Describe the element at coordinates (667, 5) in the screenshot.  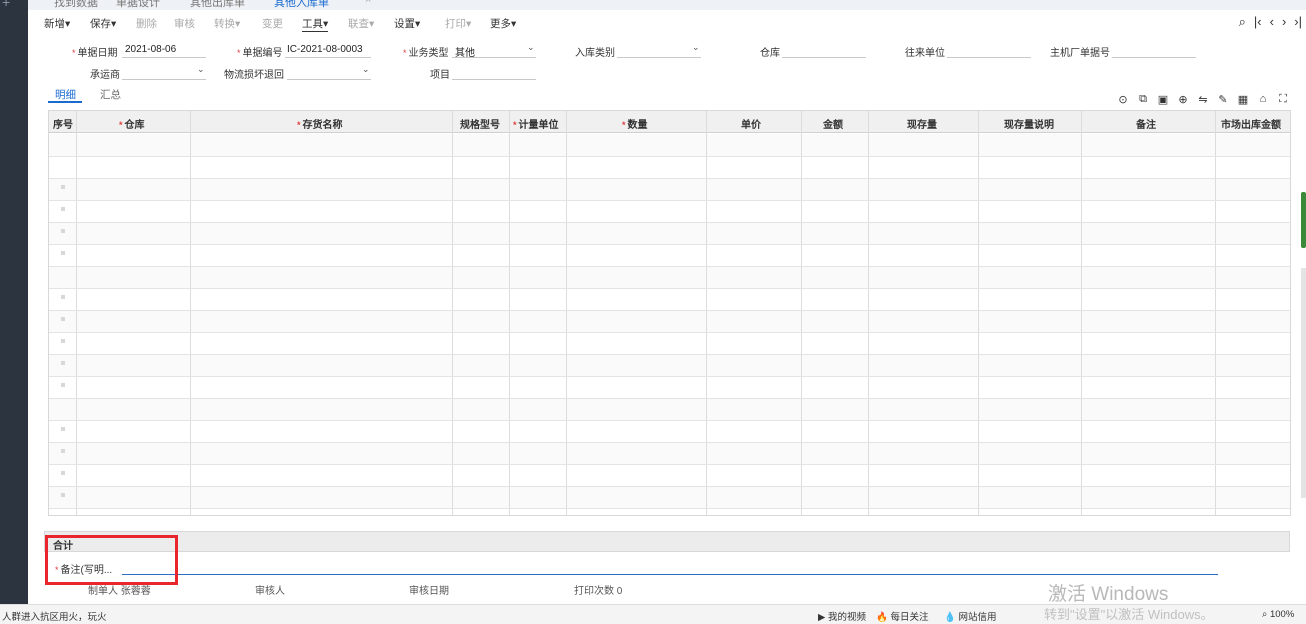
I see `document-tabs: 找到数据 单据设计 其他出库单 其他入库单 ×` at that location.